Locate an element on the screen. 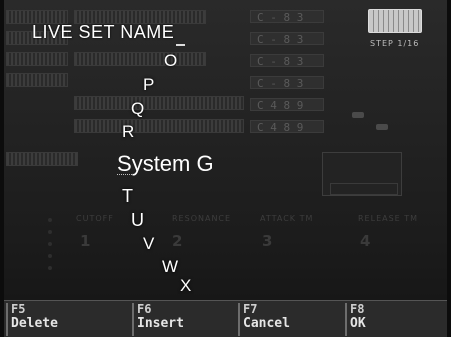  param-label: ATTACK TM is located at coordinates (287, 218).